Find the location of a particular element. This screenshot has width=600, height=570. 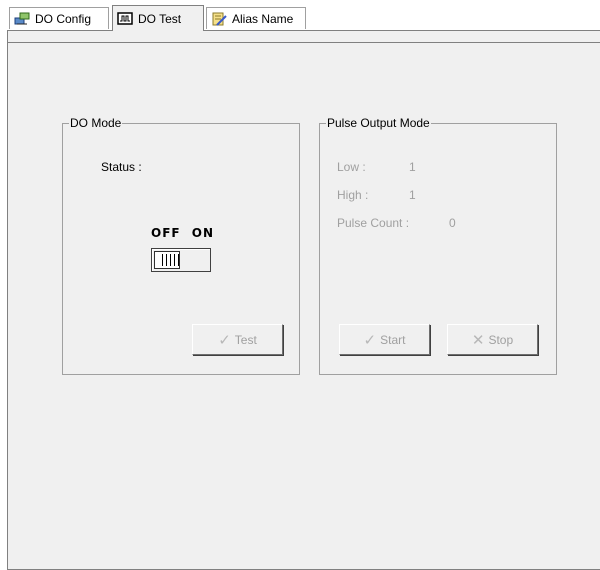

pulse-count-label: Pulse Count : is located at coordinates (373, 223).